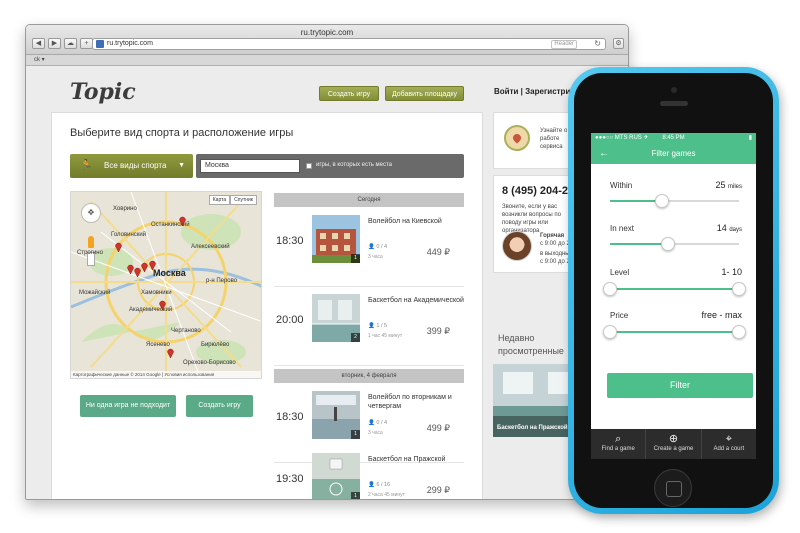 This screenshot has width=800, height=533. Describe the element at coordinates (243, 200) in the screenshot. I see `map-tab-satellite: Спутник` at that location.